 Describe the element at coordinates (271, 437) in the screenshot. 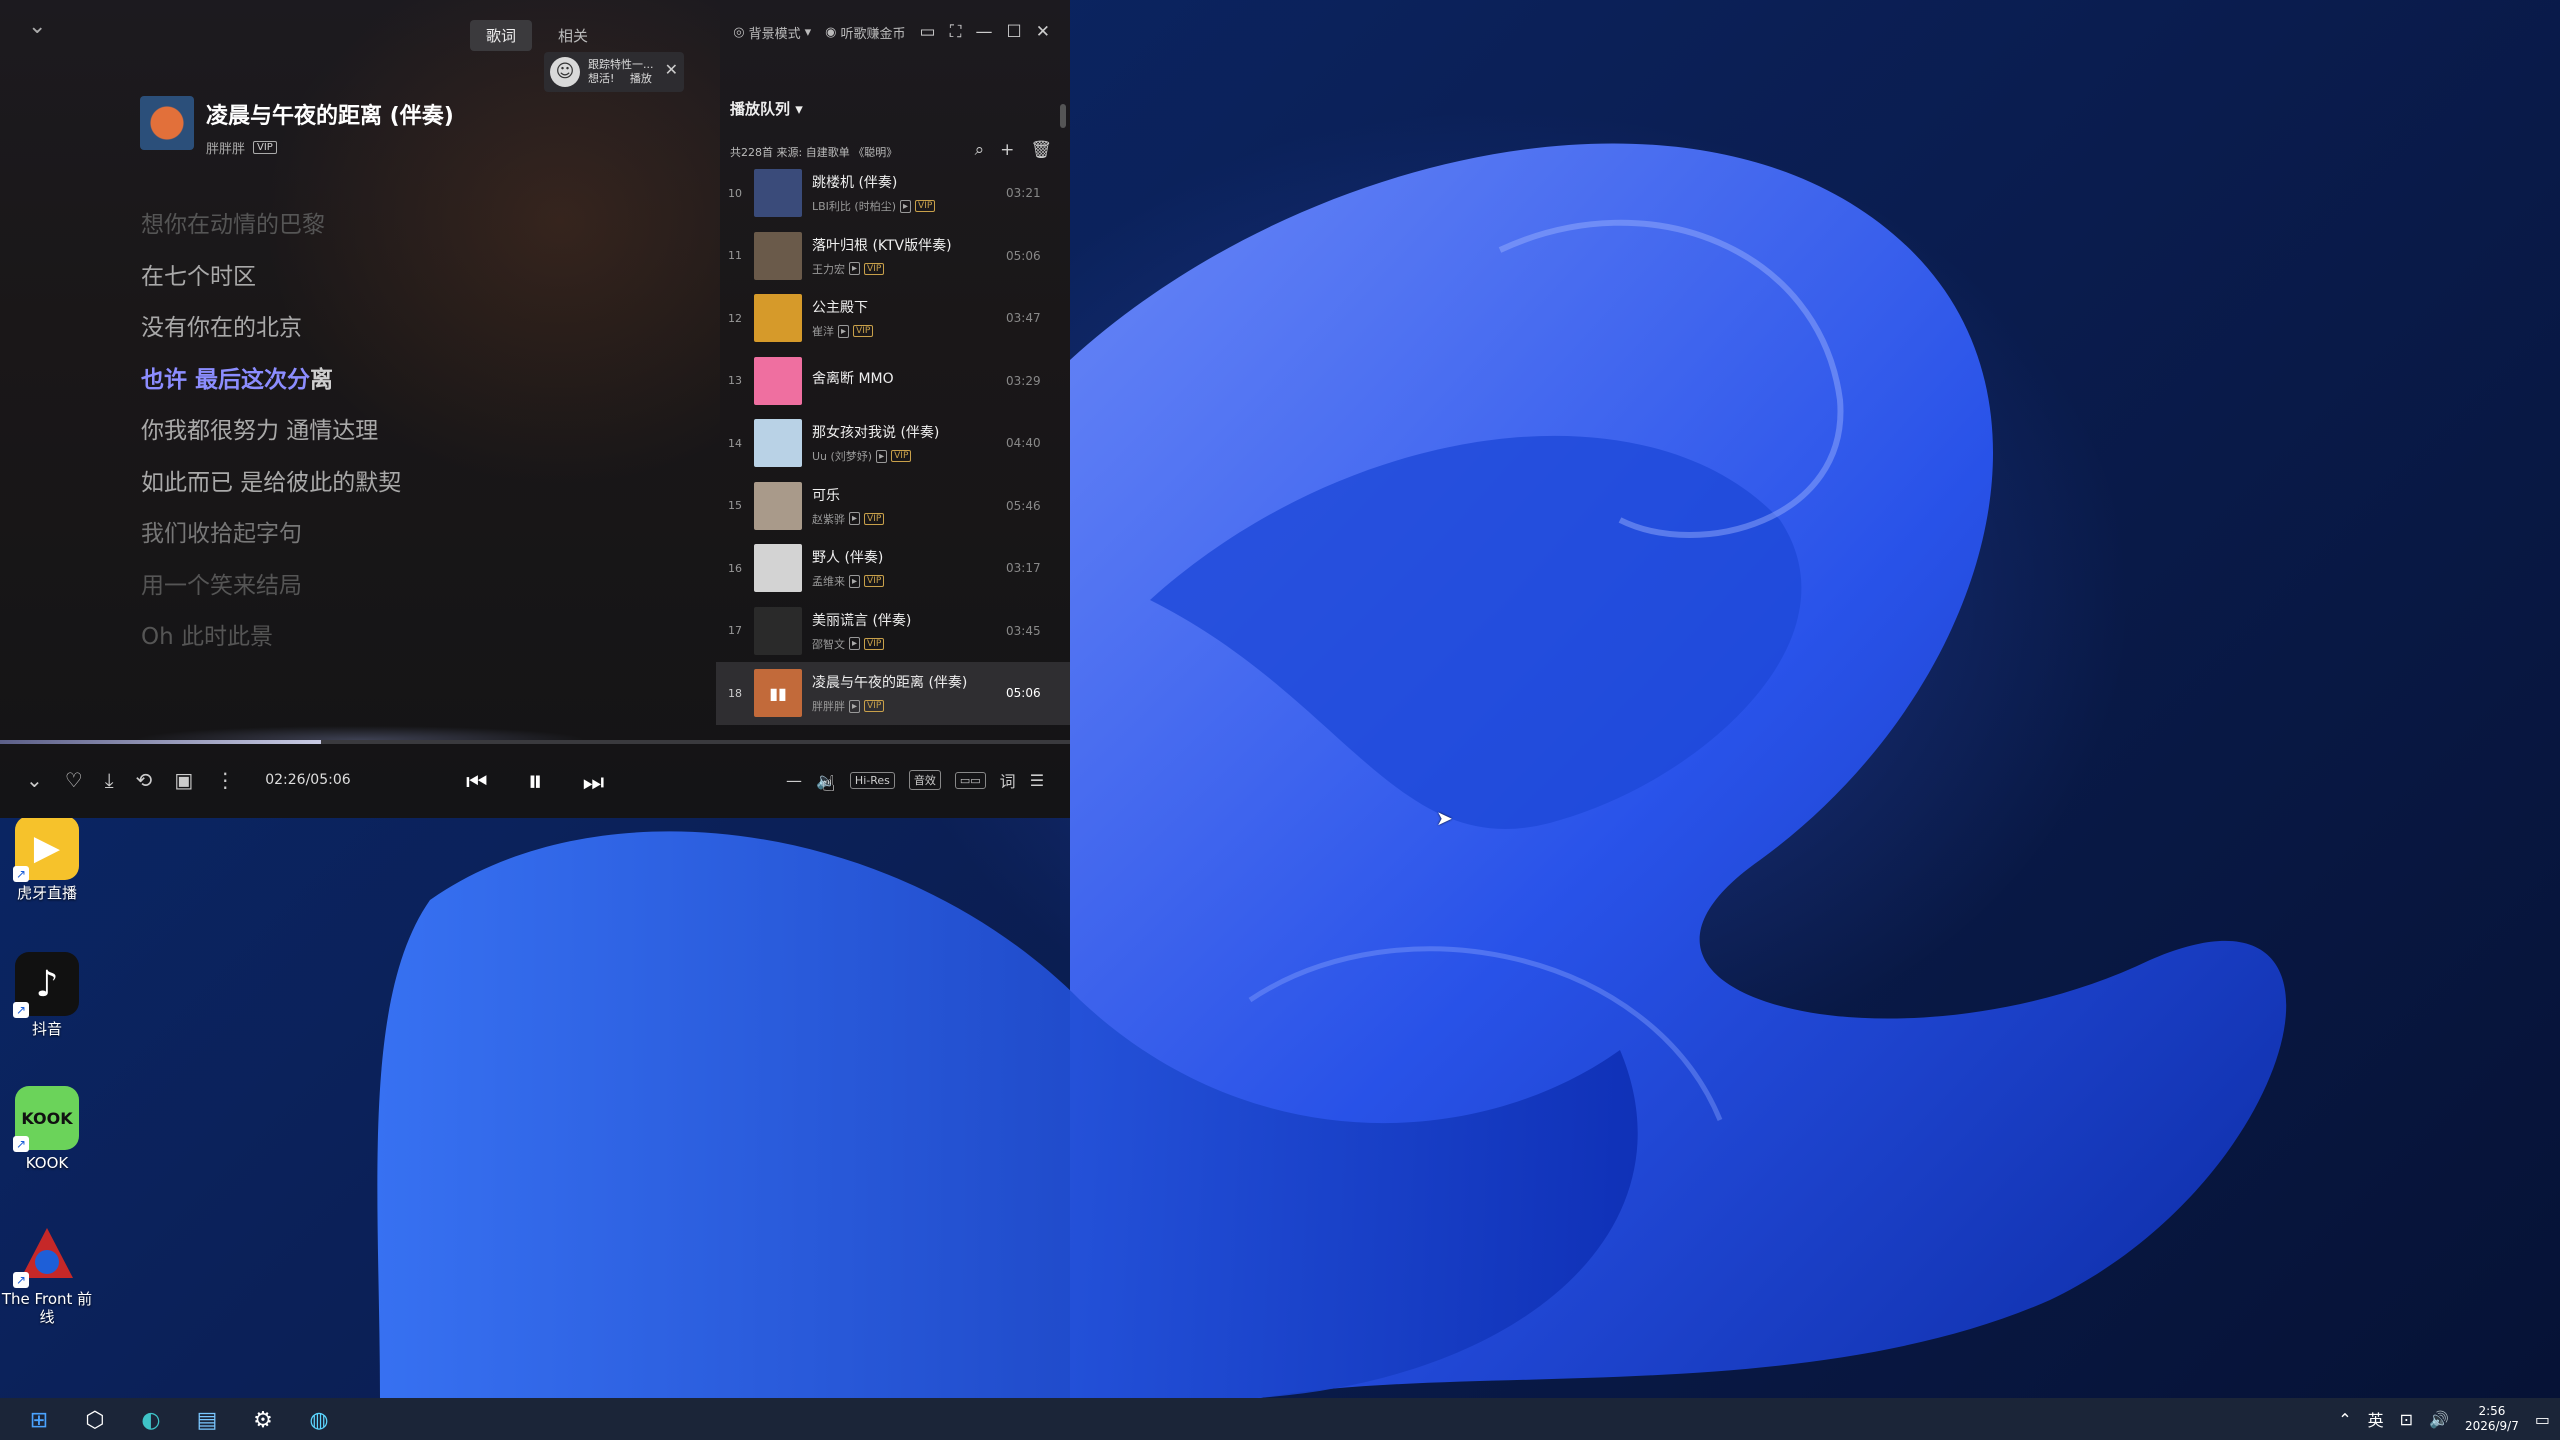

I see `lyric-line: 你我都很努力 通情达理` at that location.